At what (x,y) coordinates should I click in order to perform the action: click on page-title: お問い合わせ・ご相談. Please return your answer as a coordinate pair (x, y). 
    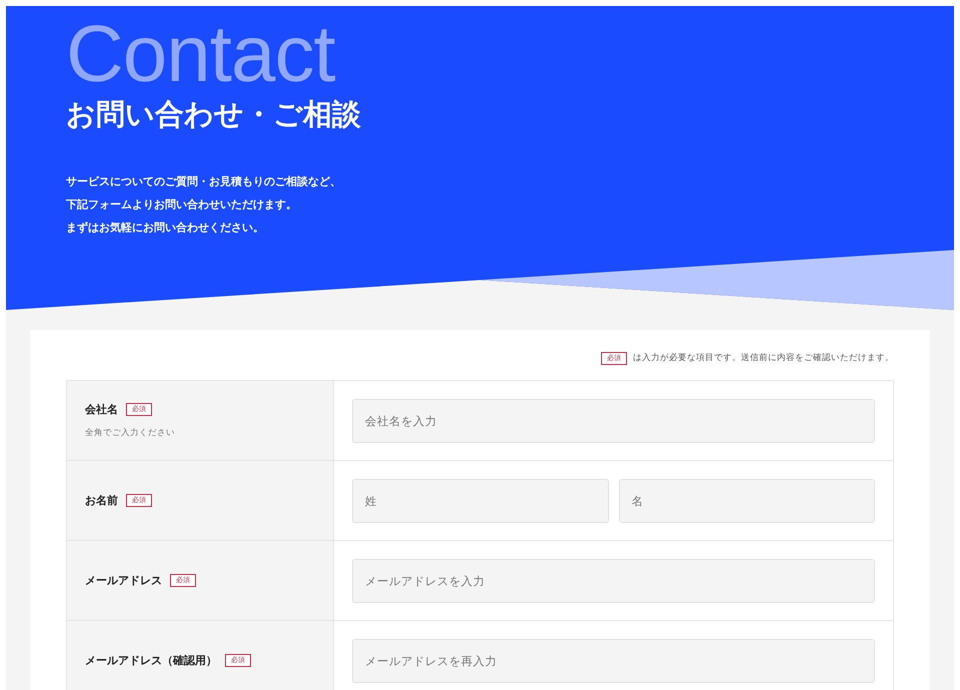
    Looking at the image, I should click on (213, 114).